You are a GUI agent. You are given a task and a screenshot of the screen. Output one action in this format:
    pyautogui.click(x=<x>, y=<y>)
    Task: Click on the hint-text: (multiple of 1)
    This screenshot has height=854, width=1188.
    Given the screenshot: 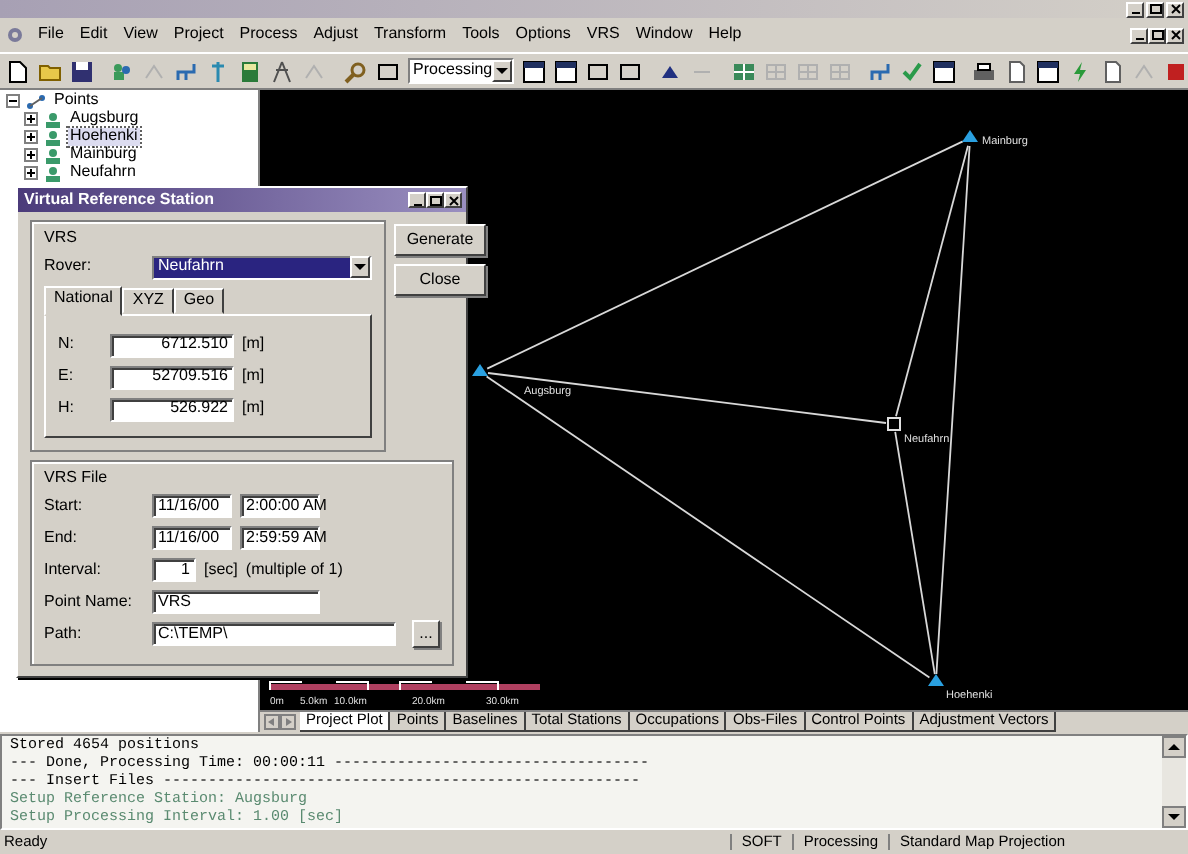 What is the action you would take?
    pyautogui.click(x=294, y=570)
    